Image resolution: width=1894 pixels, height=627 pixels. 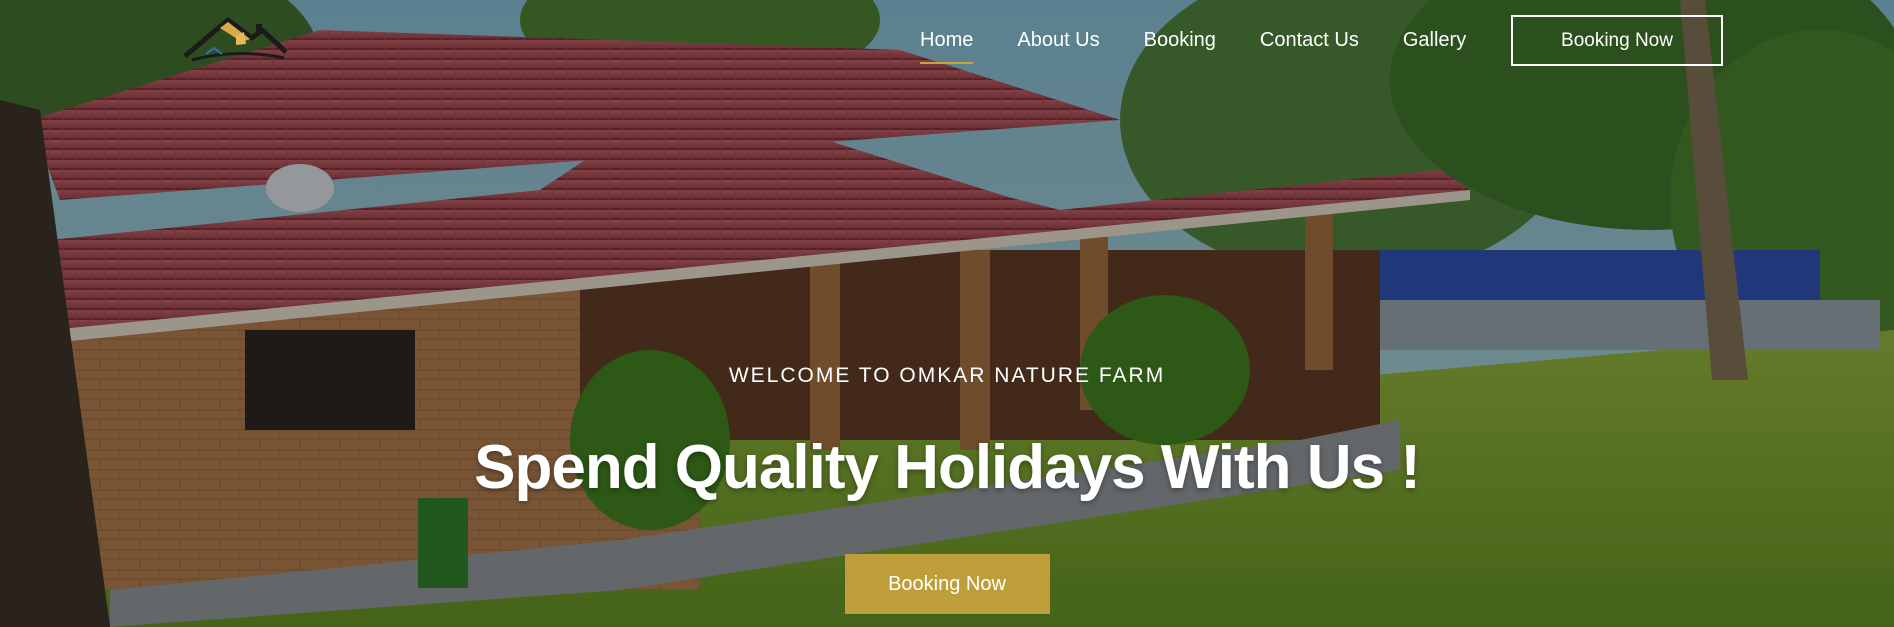 I want to click on hero-eyebrow: WELCOME TO OMKAR NATURE FARM, so click(x=947, y=375).